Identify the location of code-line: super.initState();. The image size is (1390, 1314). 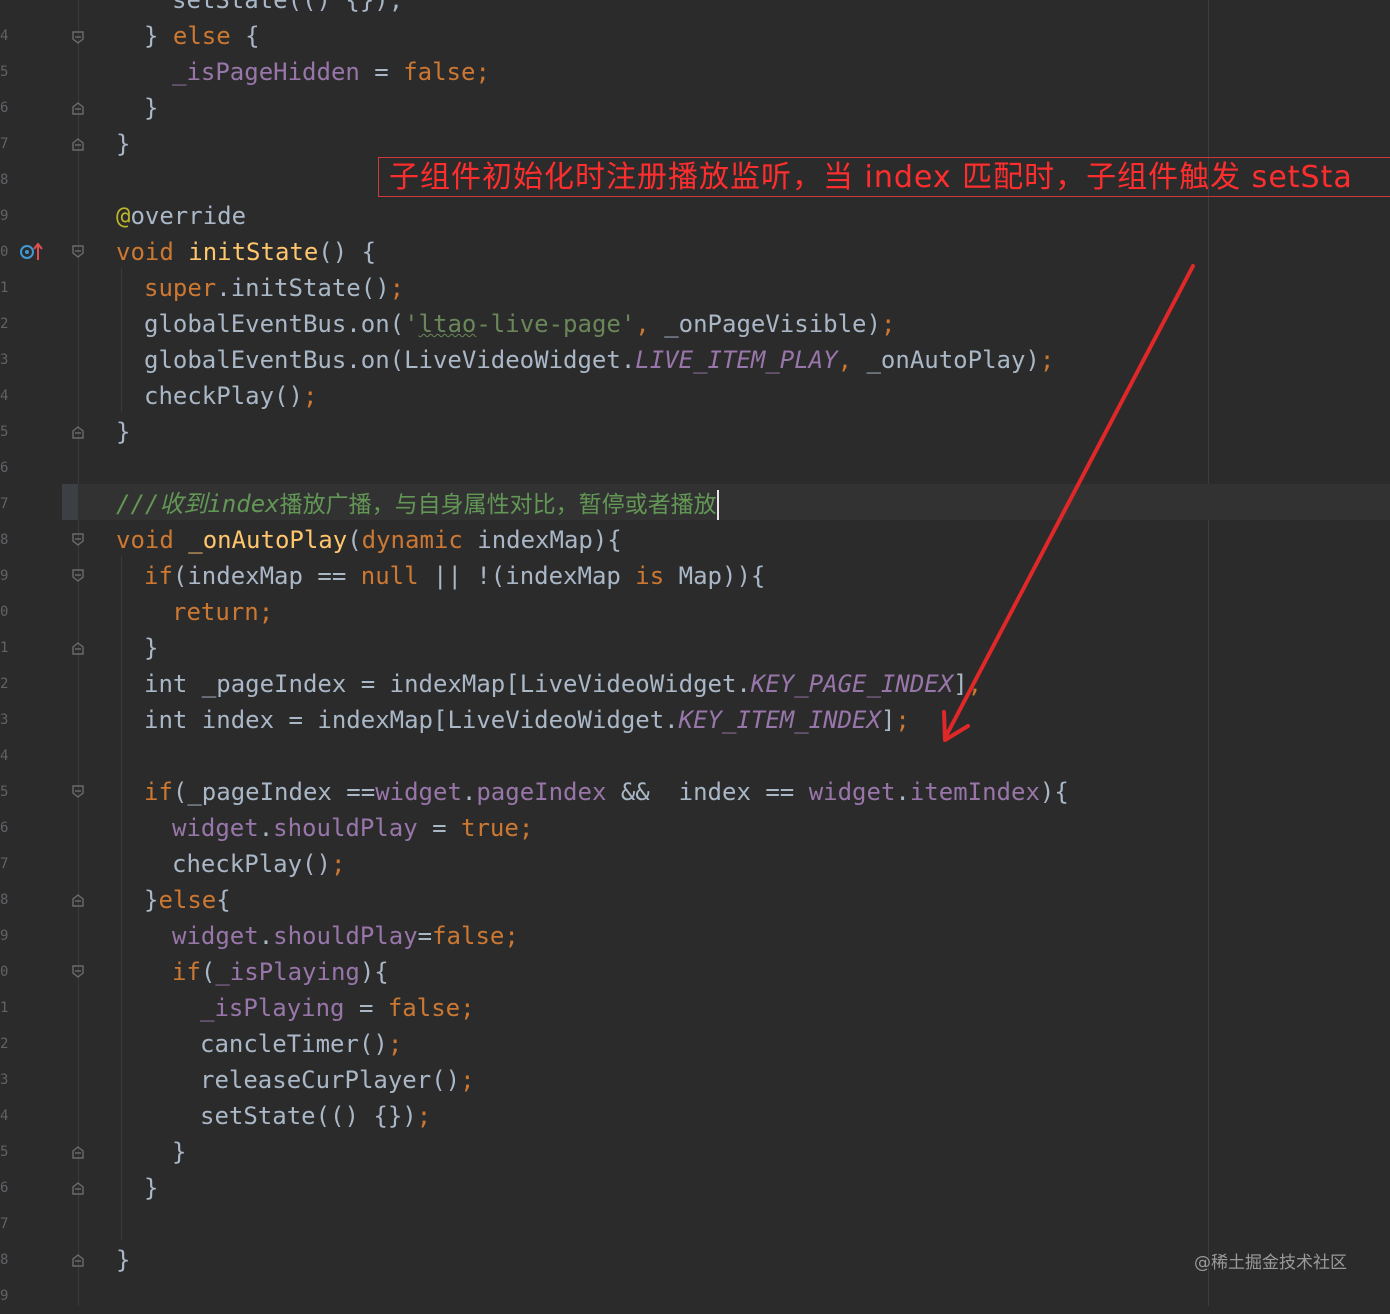
(274, 288).